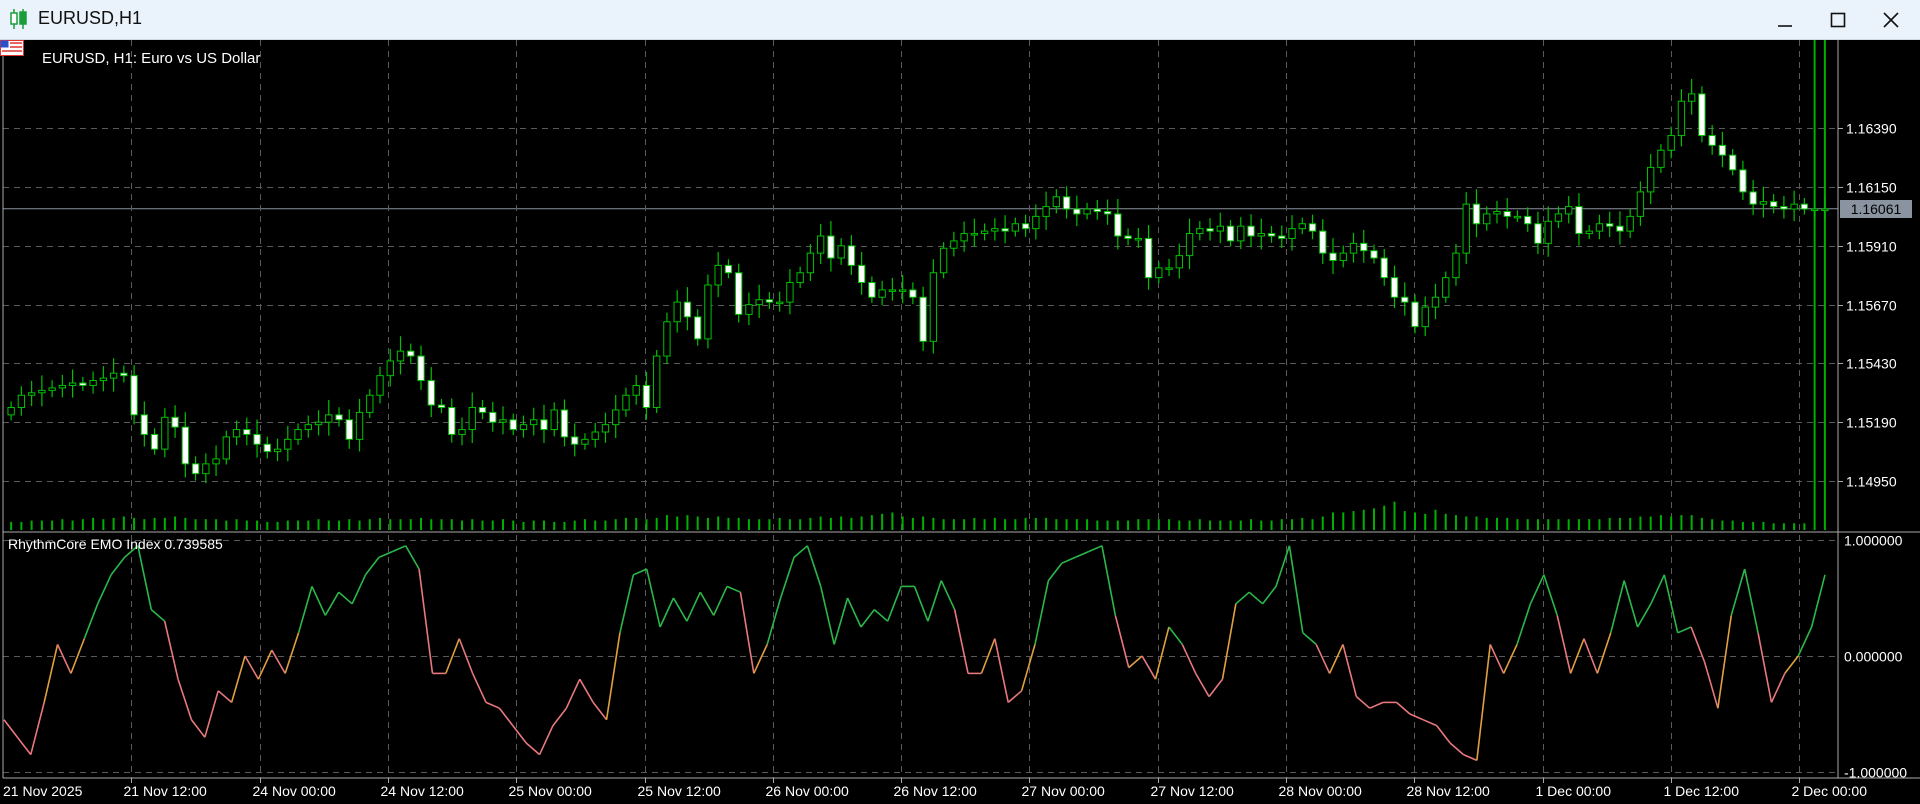  What do you see at coordinates (1873, 541) in the screenshot?
I see `indicator-axis-tick: 1.000000` at bounding box center [1873, 541].